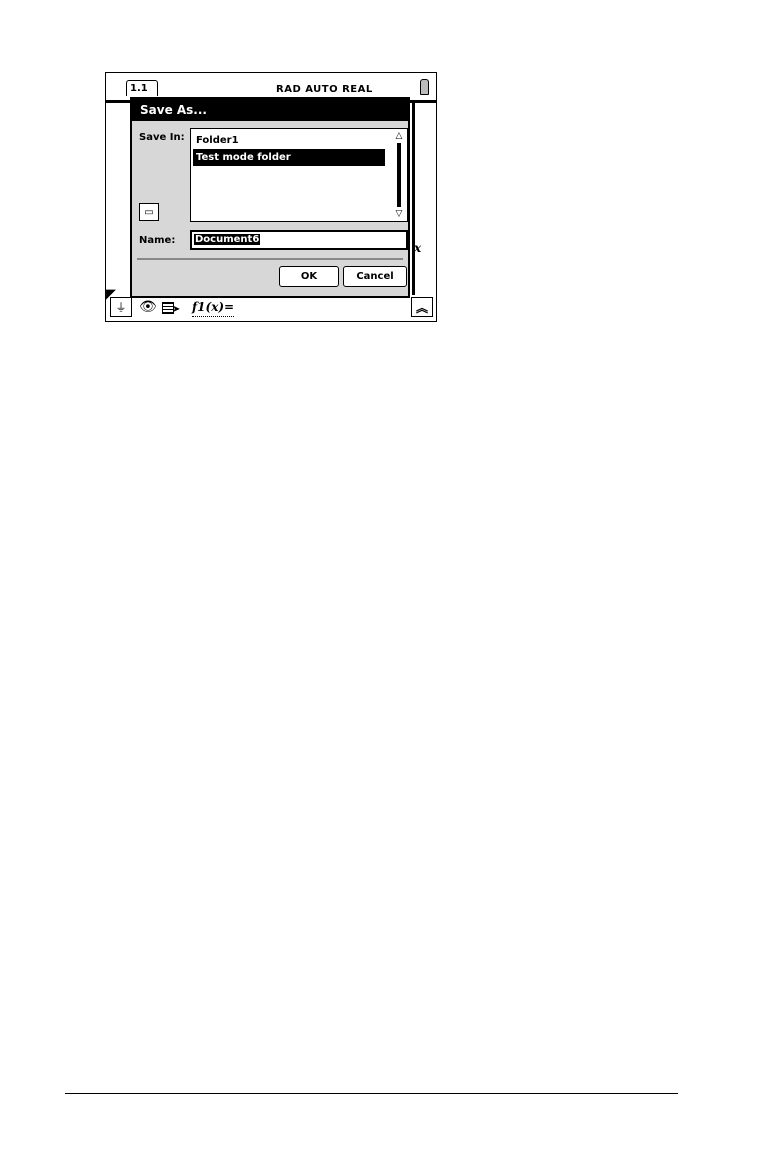  What do you see at coordinates (111, 294) in the screenshot?
I see `mouse-cursor-icon: ◤` at bounding box center [111, 294].